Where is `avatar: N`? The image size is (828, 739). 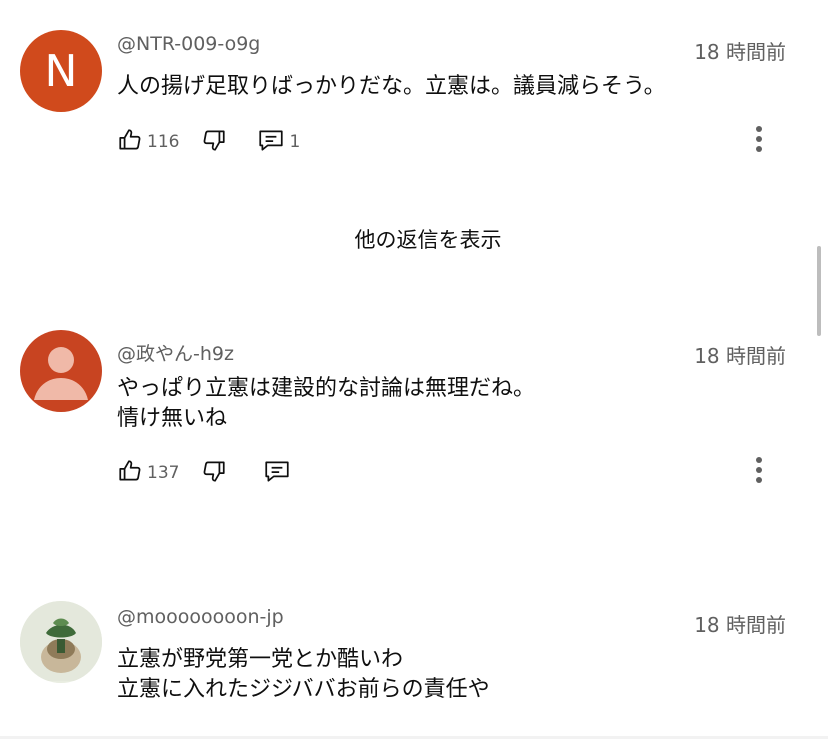
avatar: N is located at coordinates (61, 71).